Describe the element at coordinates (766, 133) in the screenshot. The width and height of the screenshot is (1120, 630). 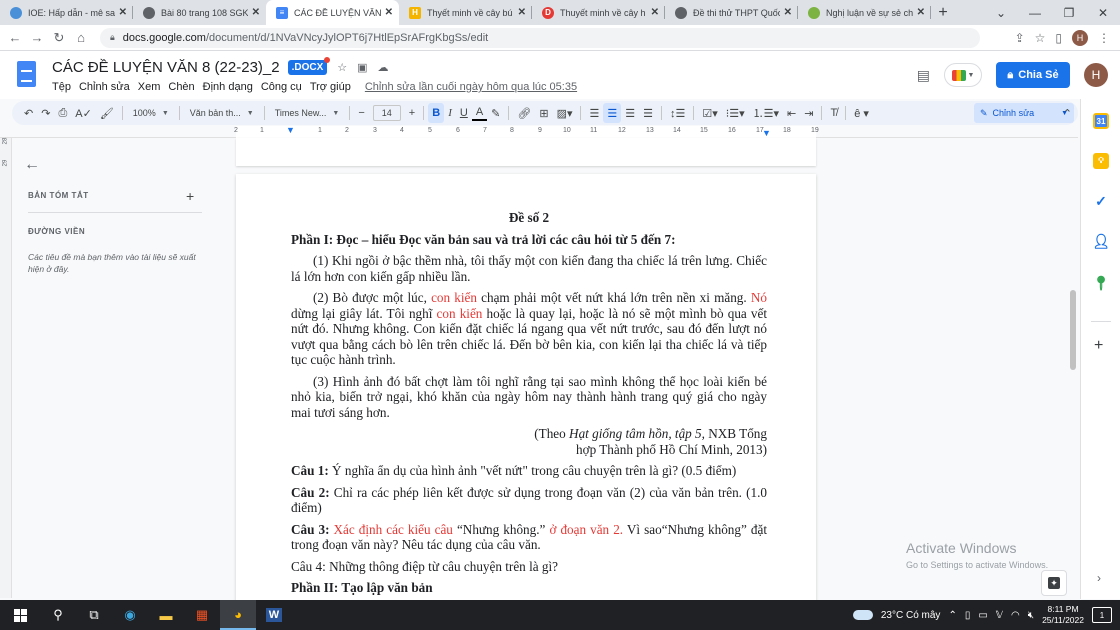
I see `right-indent-marker-icon: ▼` at that location.